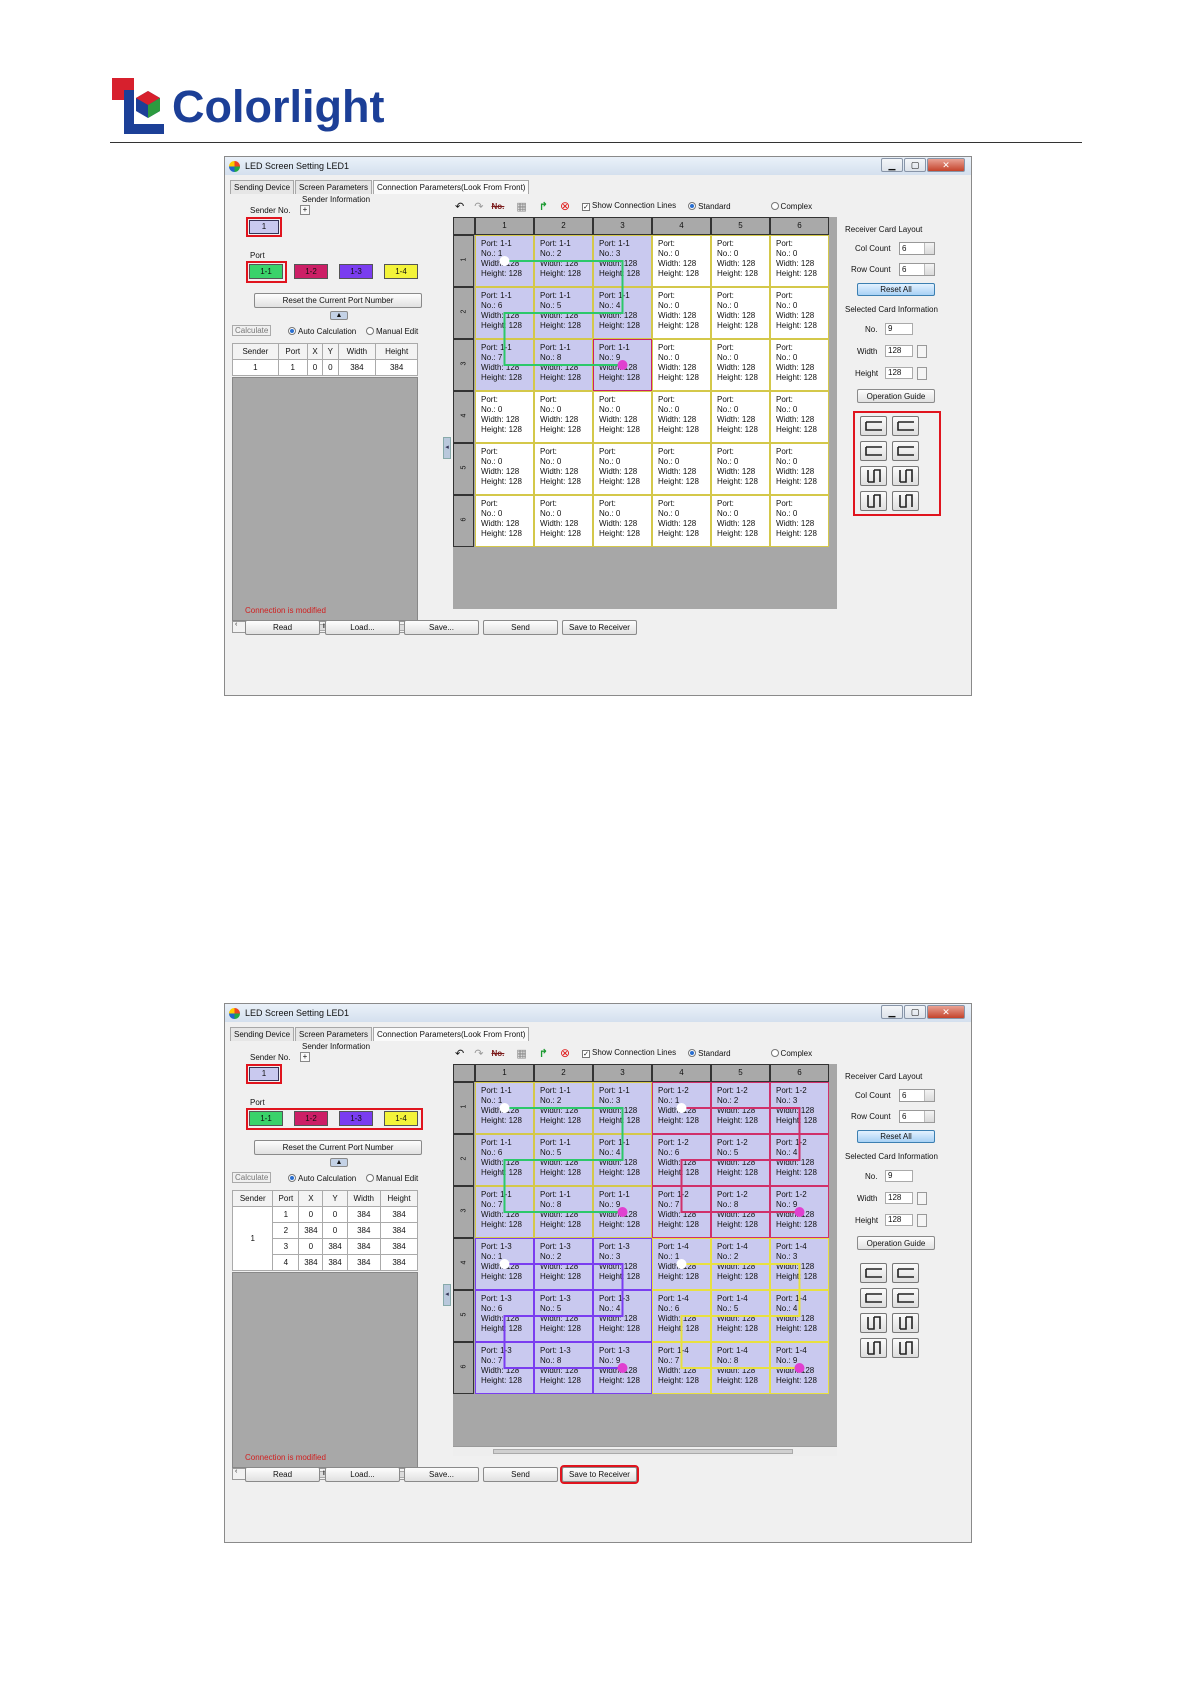 Image resolution: width=1191 pixels, height=1684 pixels. What do you see at coordinates (333, 187) in the screenshot?
I see `tab-screen-parameters: Screen Parameters` at bounding box center [333, 187].